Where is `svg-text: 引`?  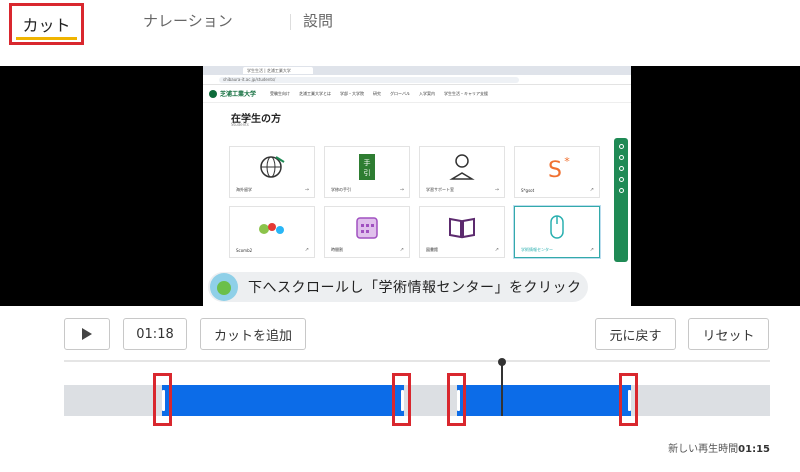
svg-text: 引 is located at coordinates (367, 172).